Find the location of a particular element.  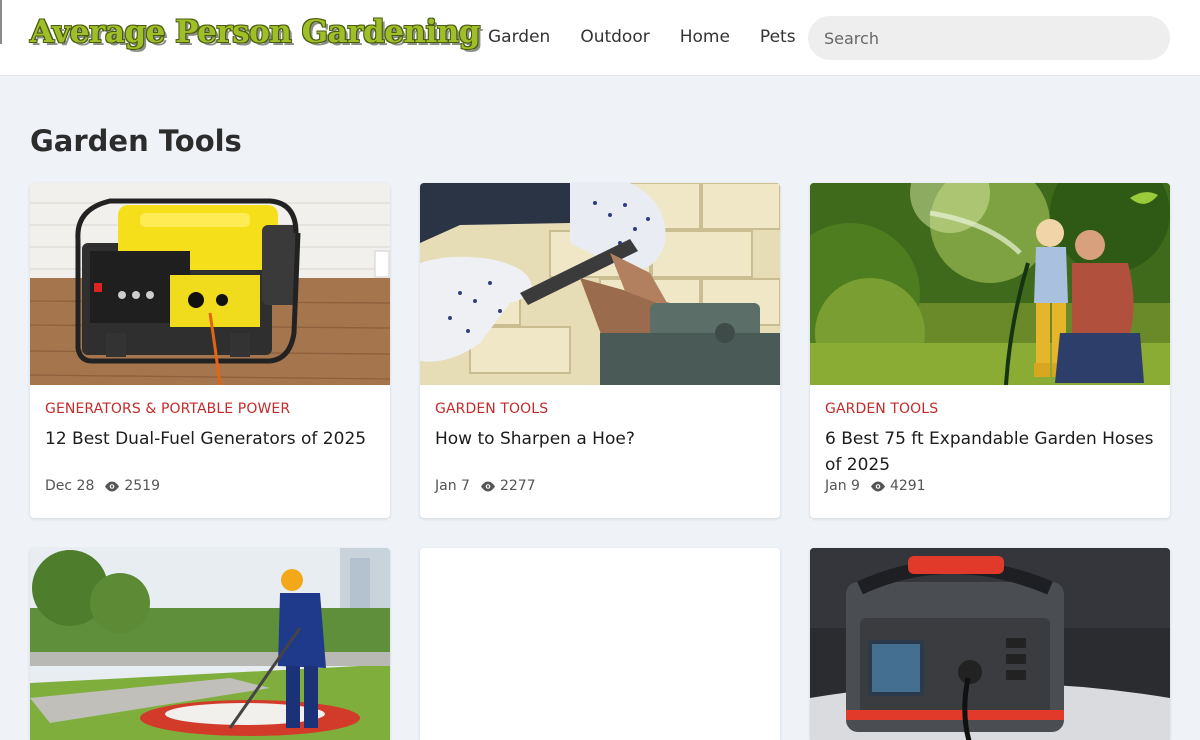

article-thumbnail-generator is located at coordinates (210, 284).